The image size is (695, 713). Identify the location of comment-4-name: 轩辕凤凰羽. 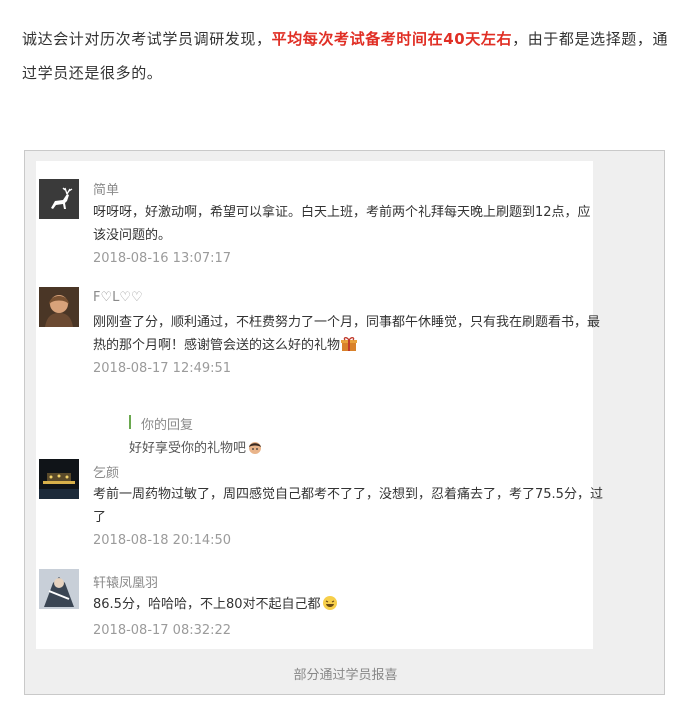
(126, 583).